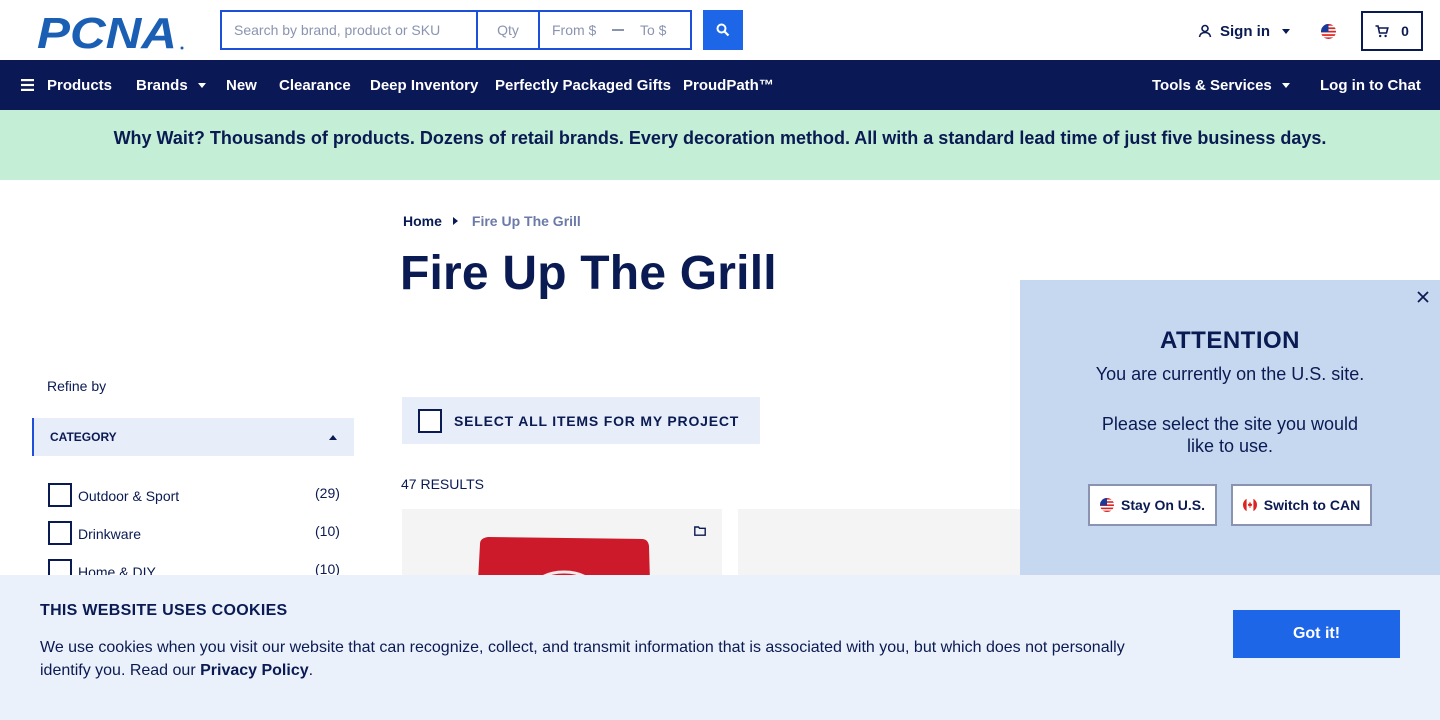 This screenshot has height=720, width=1440. I want to click on chevron-up-icon, so click(333, 437).